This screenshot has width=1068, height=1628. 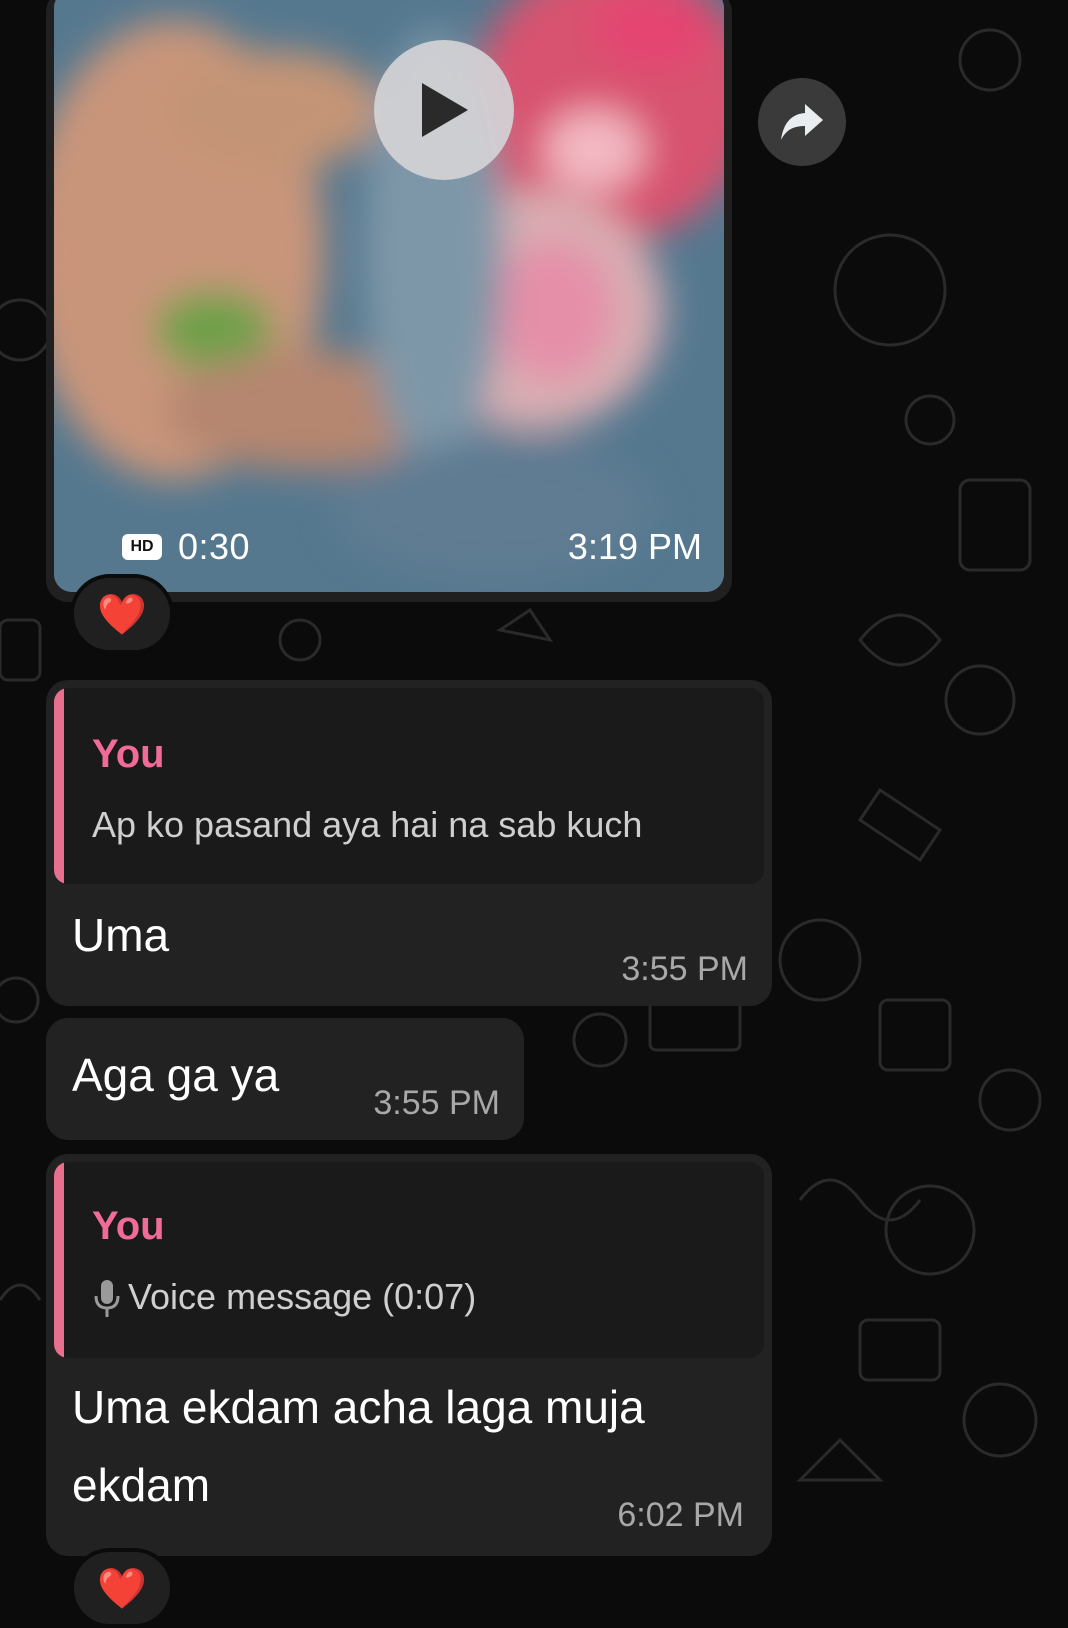 What do you see at coordinates (302, 1296) in the screenshot?
I see `quoted-text: Voice message (0:07)` at bounding box center [302, 1296].